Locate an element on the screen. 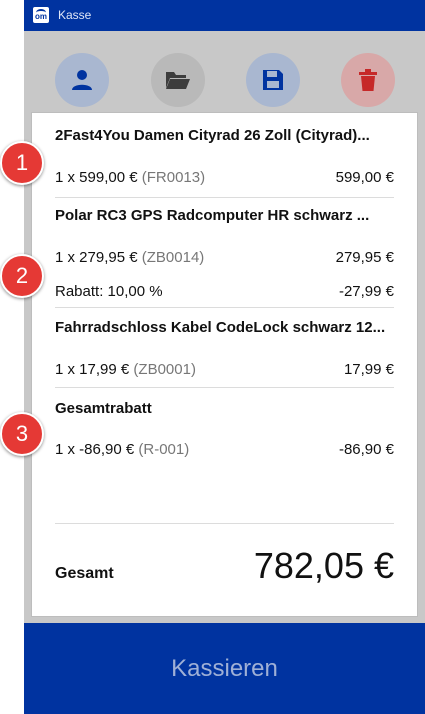 This screenshot has height=714, width=425. item-code: (ZB0001) is located at coordinates (164, 369).